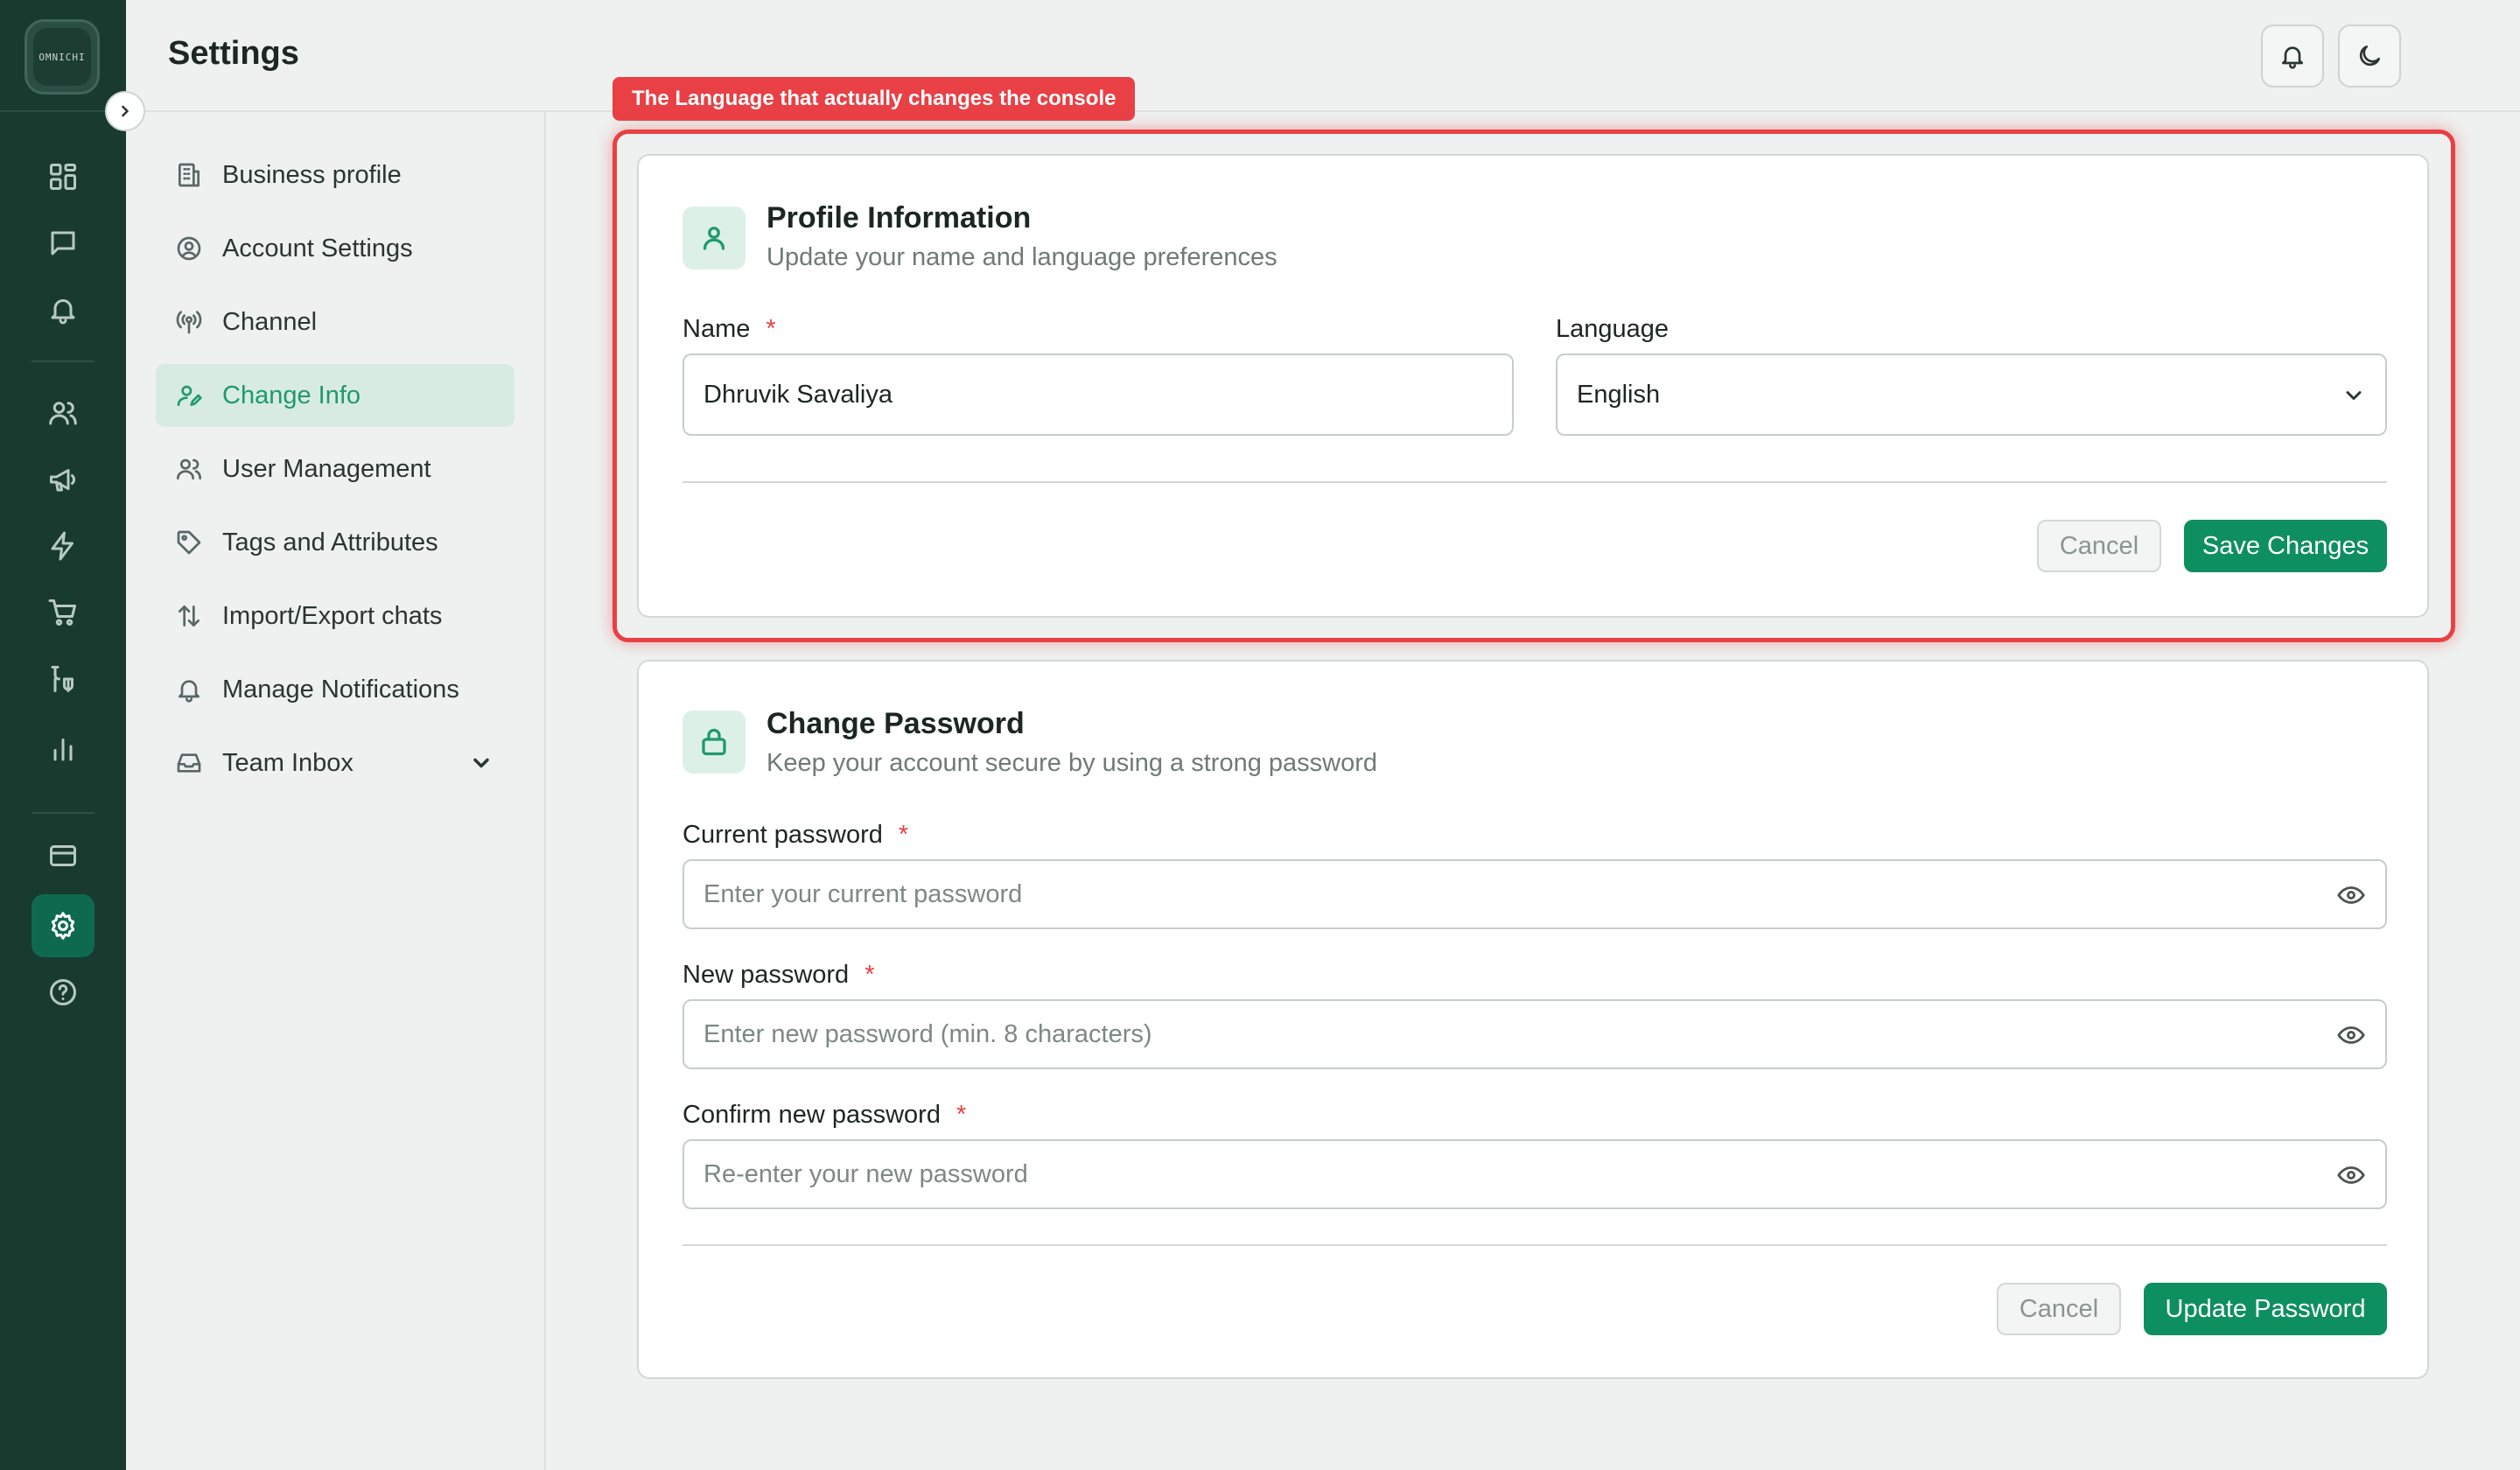 The image size is (2520, 1470). I want to click on flow-icon, so click(63, 679).